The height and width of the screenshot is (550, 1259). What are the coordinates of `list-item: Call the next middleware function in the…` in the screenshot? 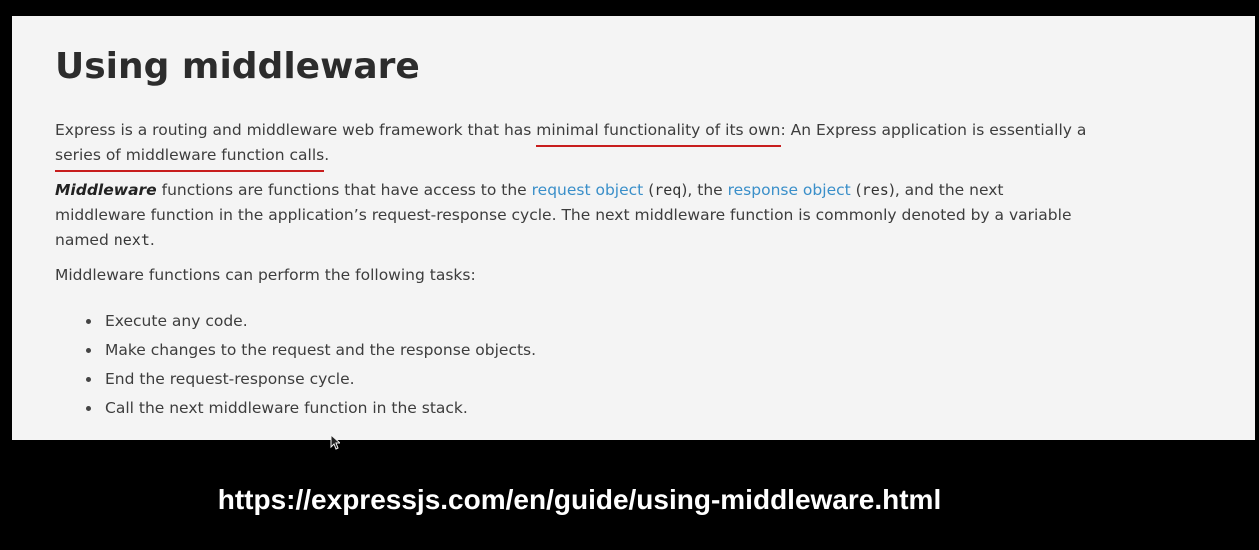 It's located at (295, 408).